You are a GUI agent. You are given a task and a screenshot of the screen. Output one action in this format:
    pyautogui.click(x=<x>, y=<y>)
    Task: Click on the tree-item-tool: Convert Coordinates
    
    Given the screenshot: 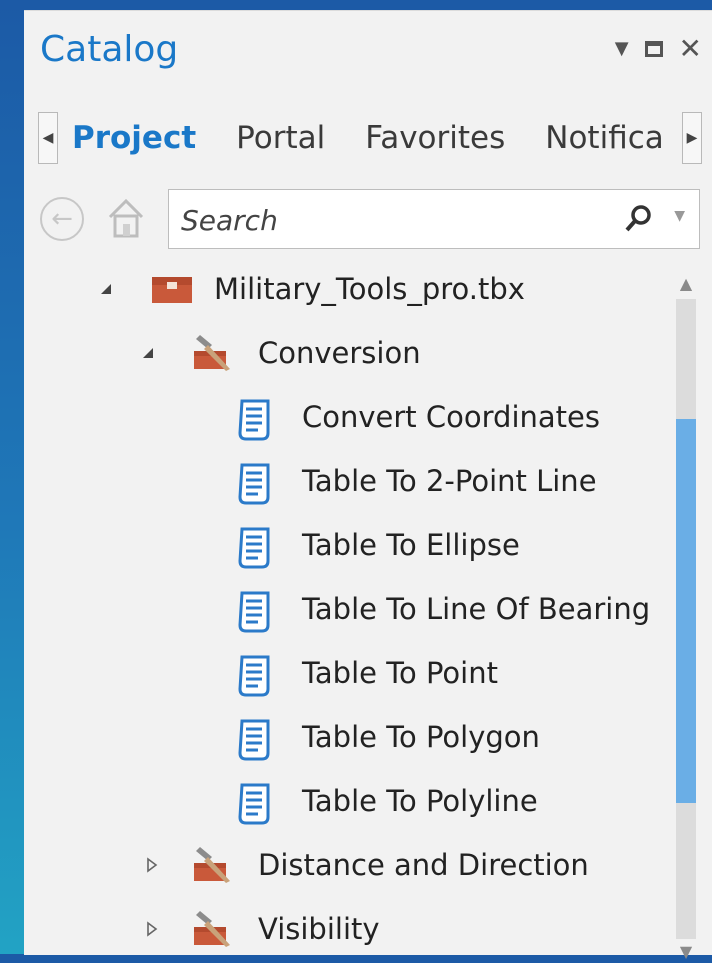 What is the action you would take?
    pyautogui.click(x=348, y=417)
    